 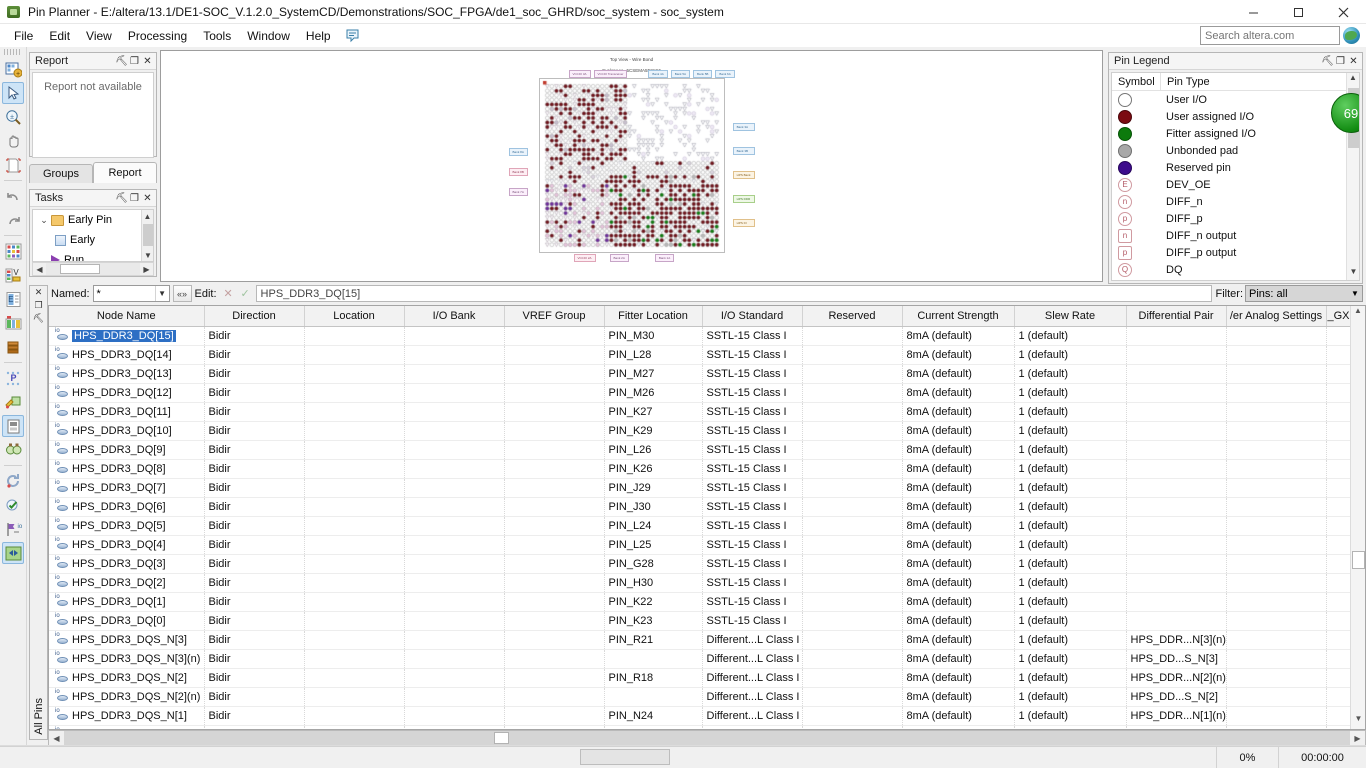 I want to click on fit-page-icon, so click(x=13, y=165).